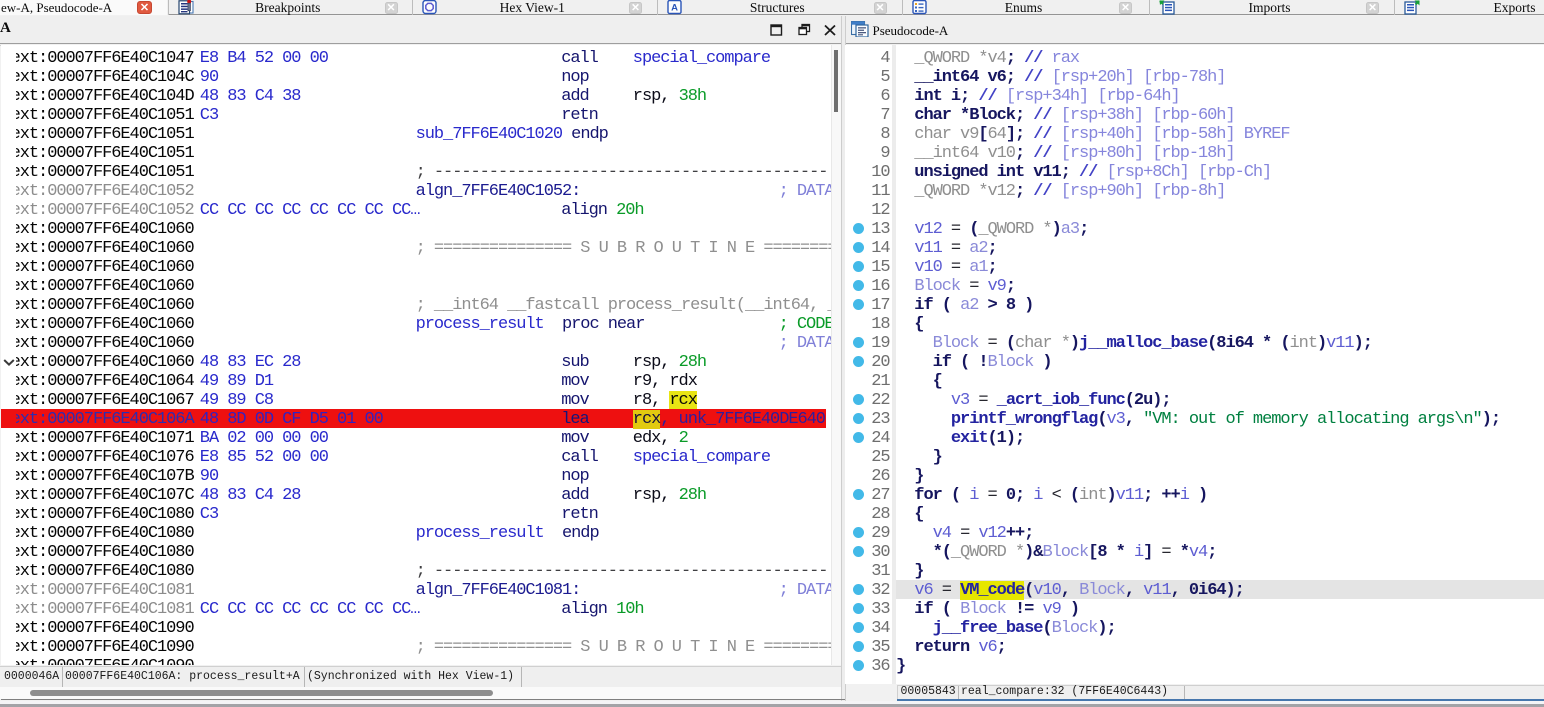 The image size is (1544, 707). I want to click on svg-text: A, so click(674, 8).